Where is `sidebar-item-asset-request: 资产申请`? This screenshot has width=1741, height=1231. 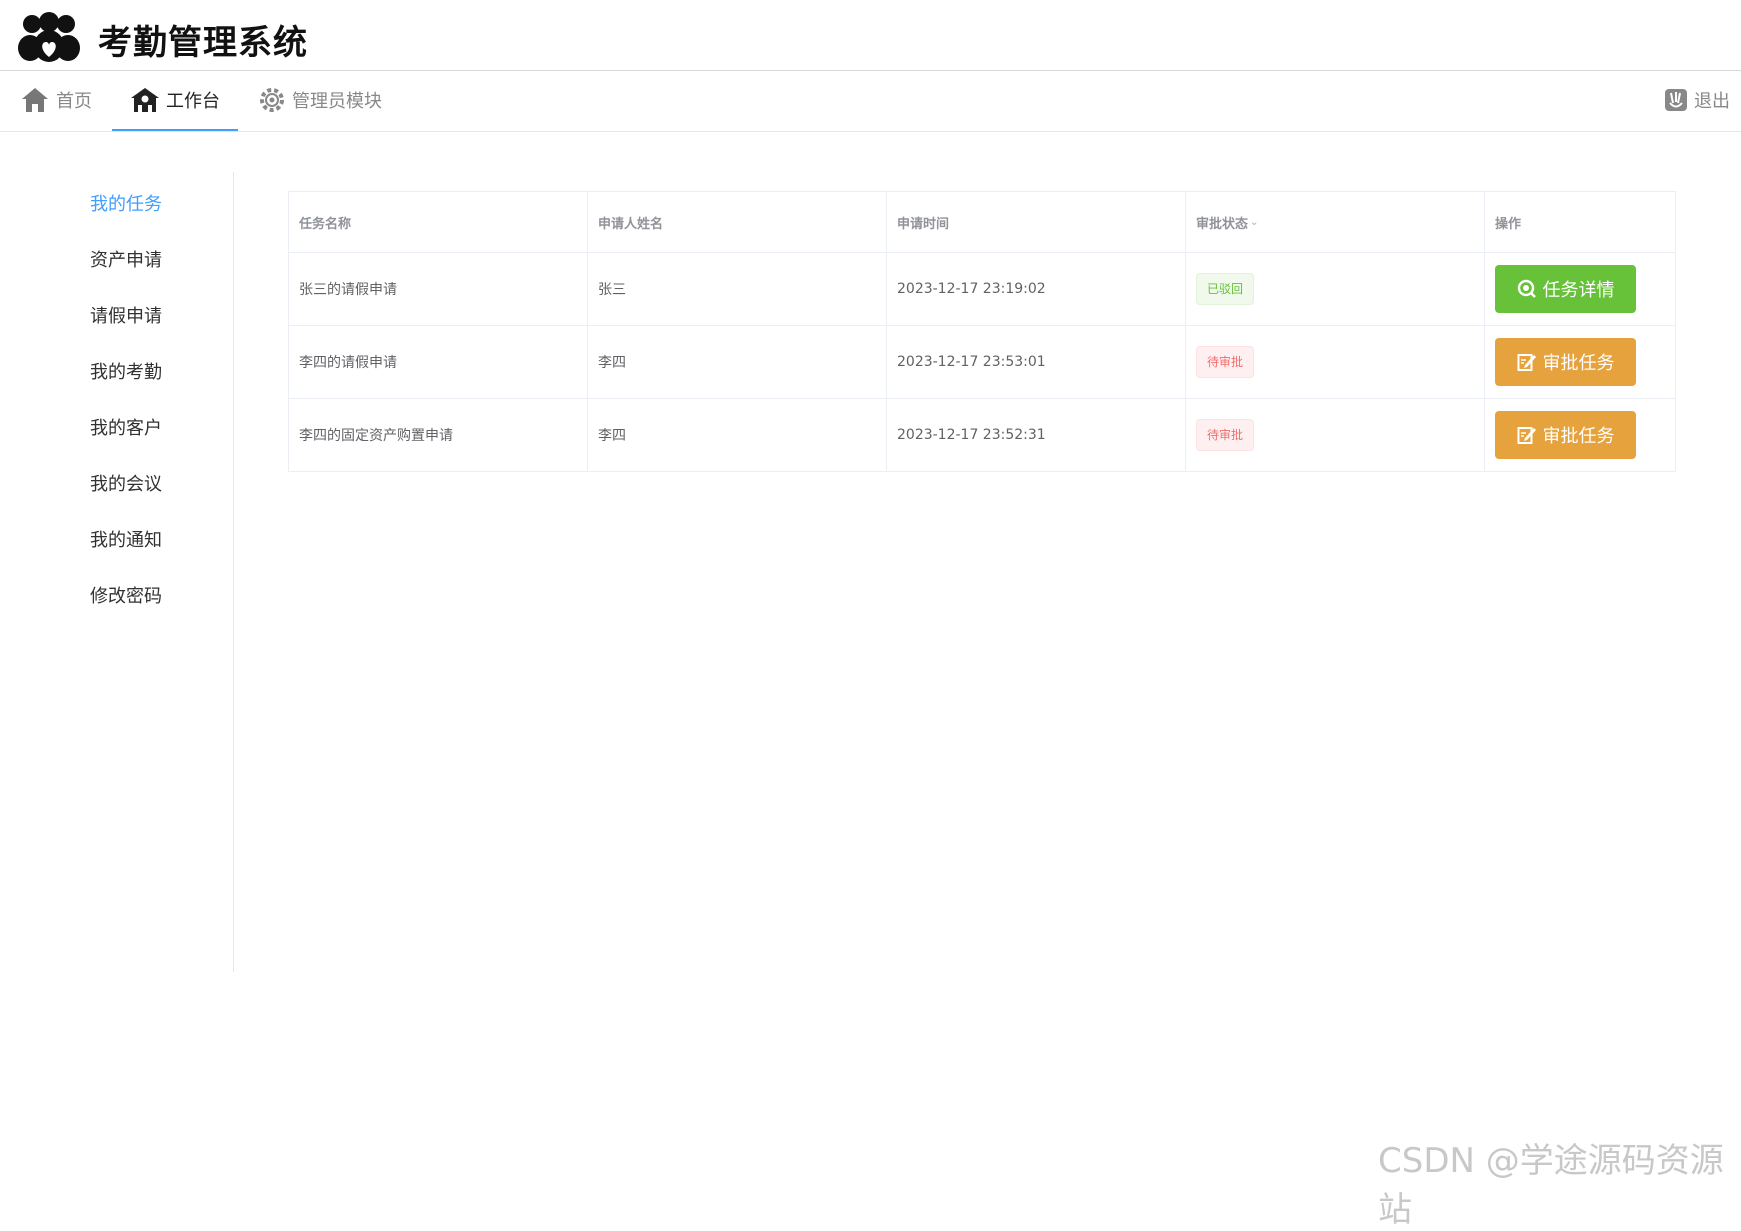 sidebar-item-asset-request: 资产申请 is located at coordinates (126, 259).